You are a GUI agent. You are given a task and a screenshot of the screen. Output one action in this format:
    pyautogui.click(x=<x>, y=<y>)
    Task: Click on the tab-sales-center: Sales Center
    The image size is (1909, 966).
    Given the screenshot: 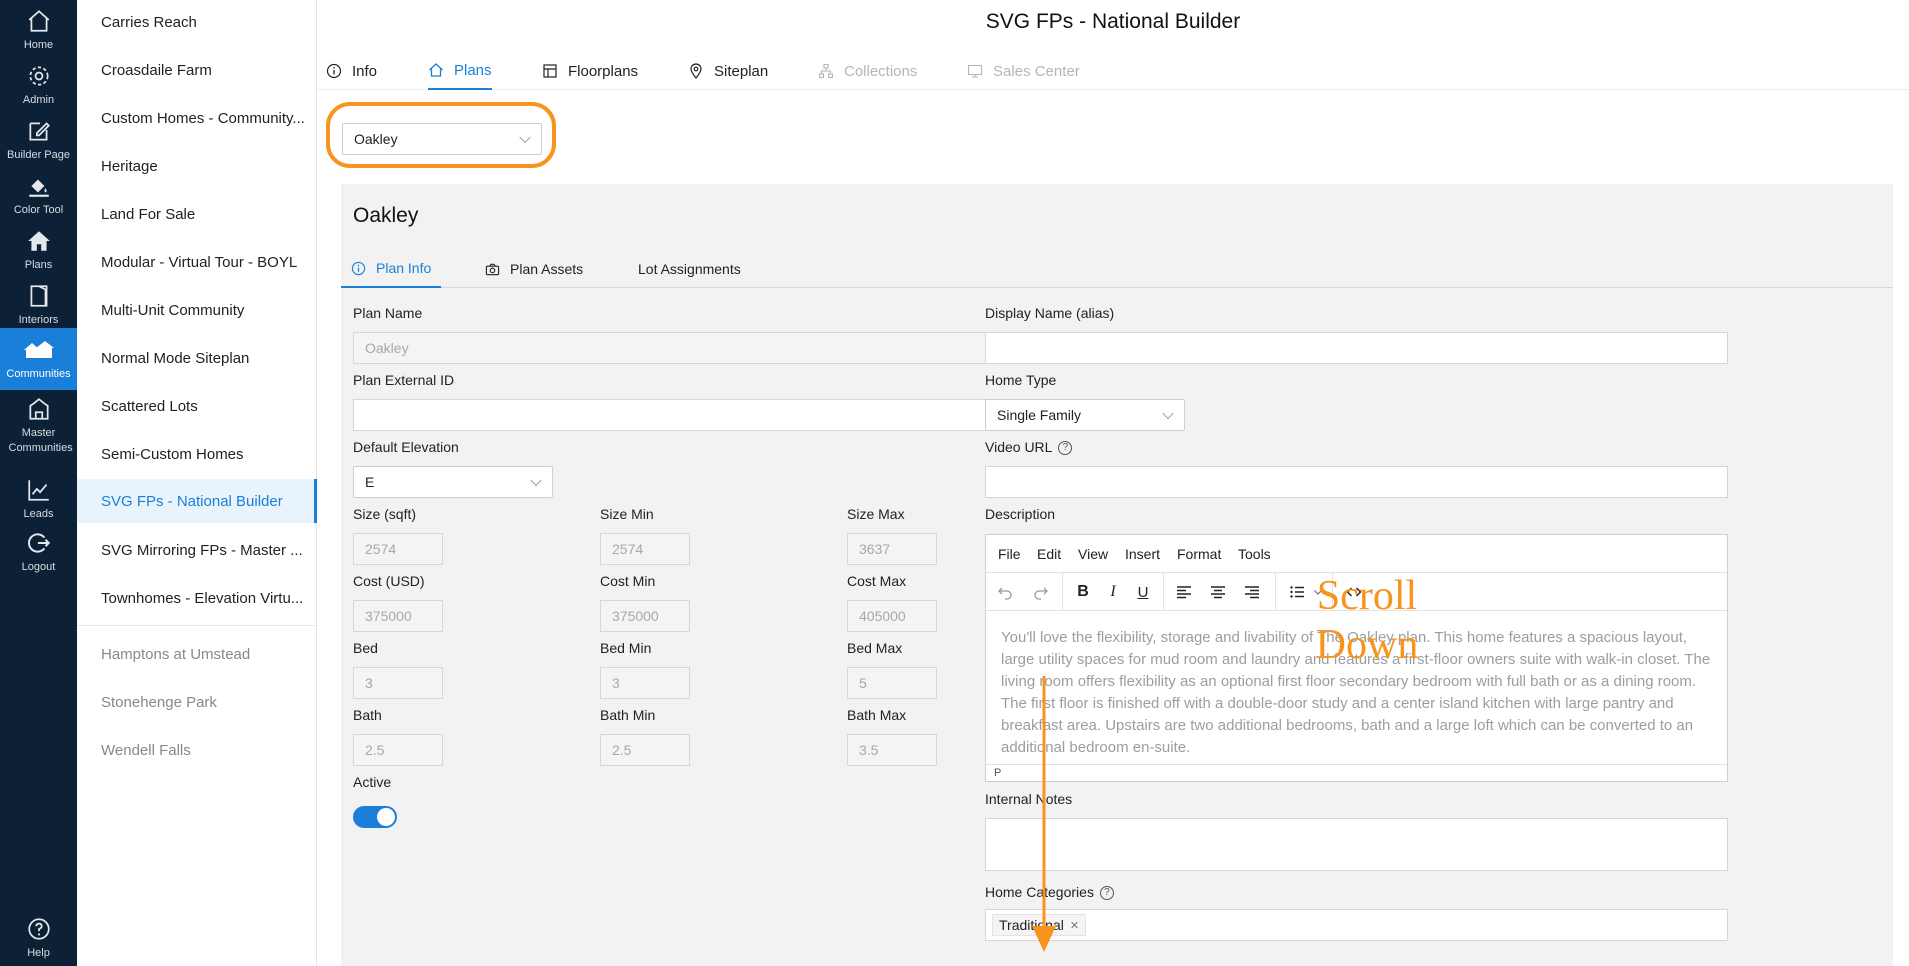 What is the action you would take?
    pyautogui.click(x=1023, y=71)
    